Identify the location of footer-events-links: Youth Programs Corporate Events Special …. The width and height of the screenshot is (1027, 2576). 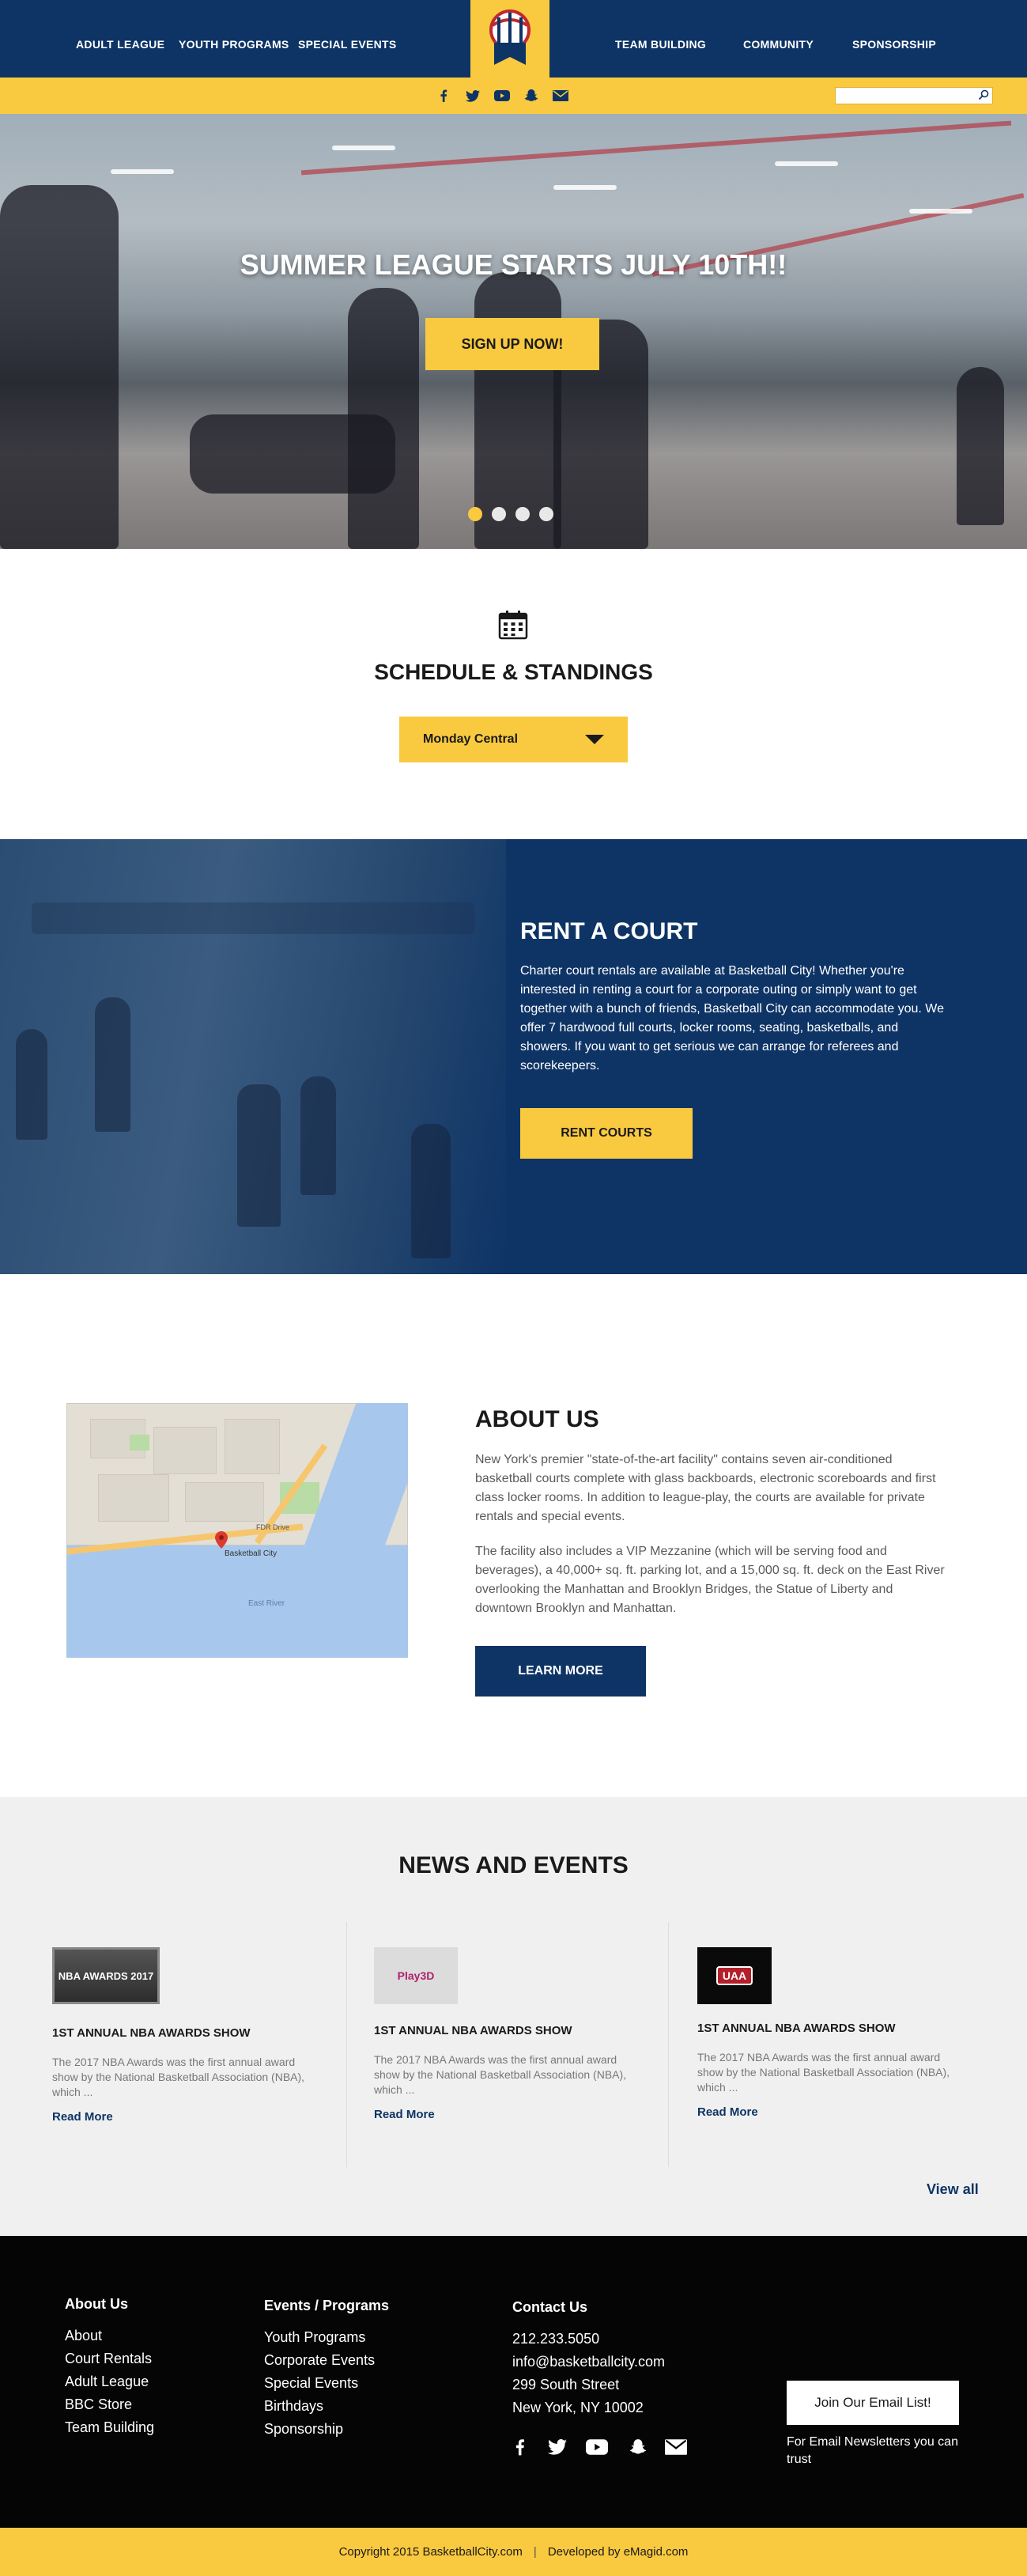
(320, 2384).